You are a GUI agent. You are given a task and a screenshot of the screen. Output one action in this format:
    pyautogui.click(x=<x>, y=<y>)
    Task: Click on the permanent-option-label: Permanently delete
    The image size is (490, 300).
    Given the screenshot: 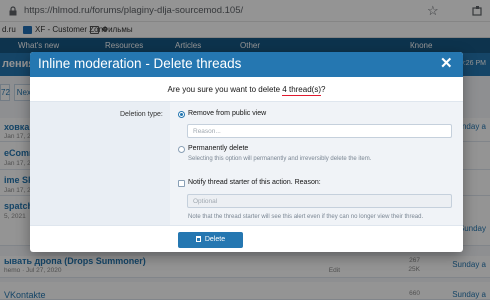 What is the action you would take?
    pyautogui.click(x=218, y=148)
    